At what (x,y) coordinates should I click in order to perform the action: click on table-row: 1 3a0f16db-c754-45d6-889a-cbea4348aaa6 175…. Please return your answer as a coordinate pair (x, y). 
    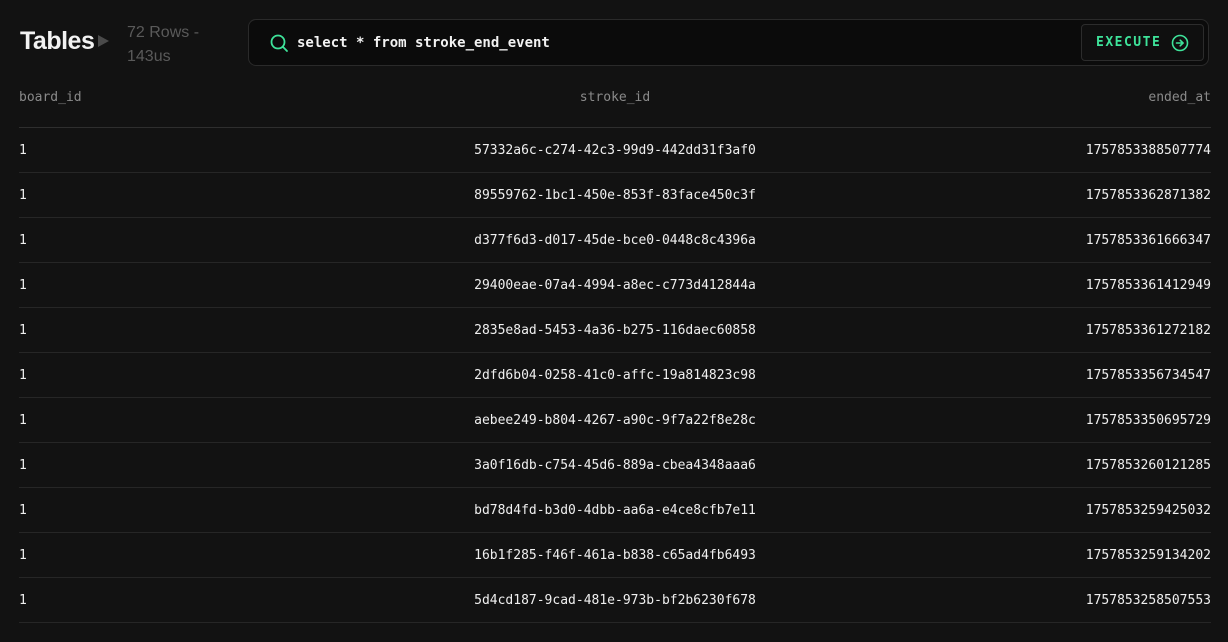
    Looking at the image, I should click on (615, 465).